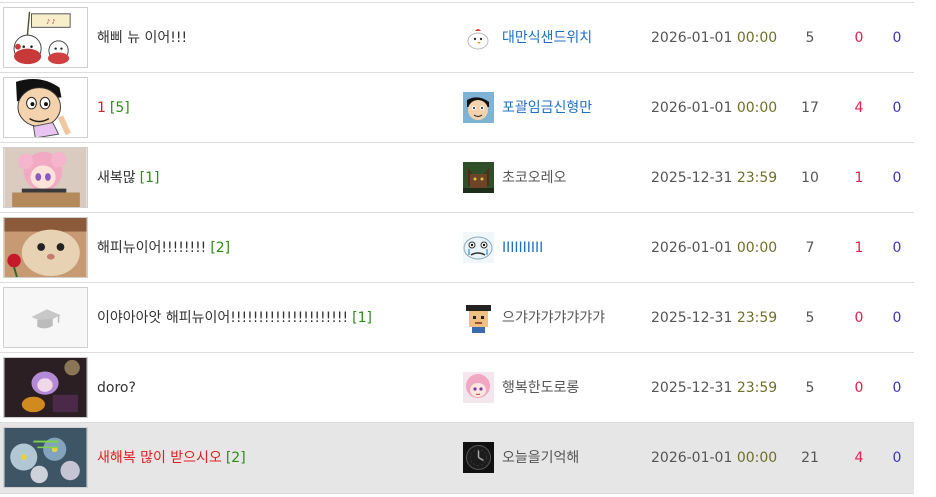  I want to click on happy-2026-cartoon-thumbnail: ♪ ♪, so click(45, 37).